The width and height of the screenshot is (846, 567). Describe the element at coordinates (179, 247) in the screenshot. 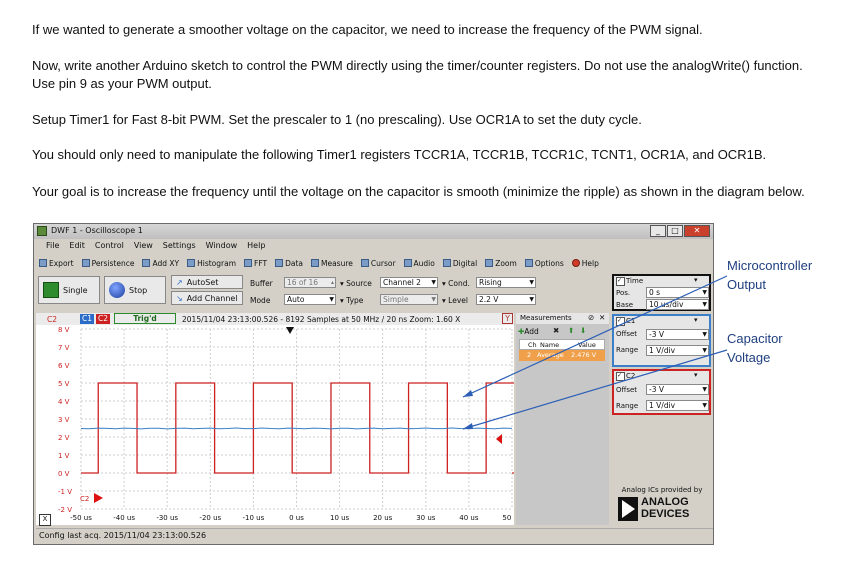

I see `menu-settings: Settings` at that location.